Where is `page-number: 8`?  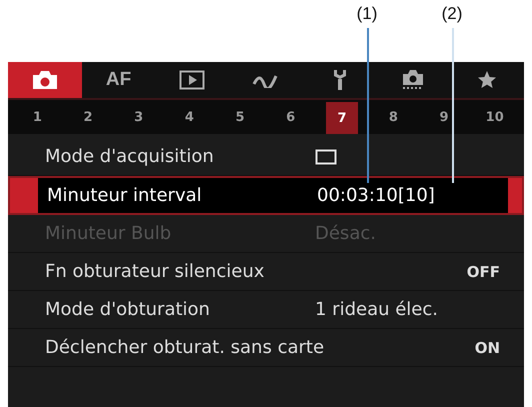 page-number: 8 is located at coordinates (393, 117).